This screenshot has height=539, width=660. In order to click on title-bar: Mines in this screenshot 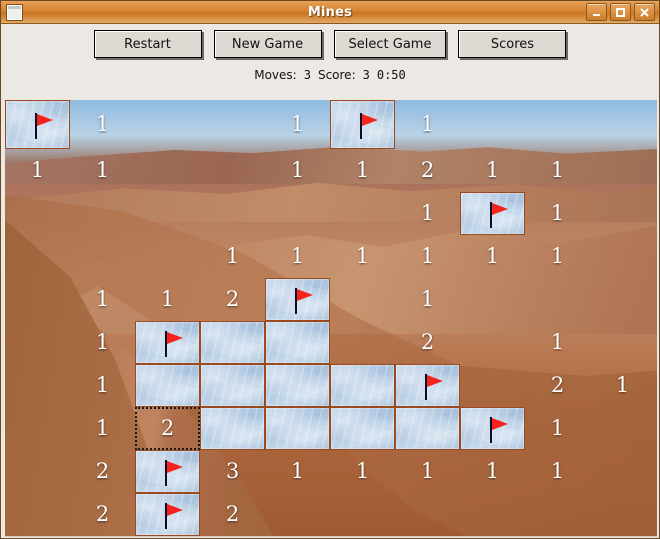, I will do `click(330, 12)`.